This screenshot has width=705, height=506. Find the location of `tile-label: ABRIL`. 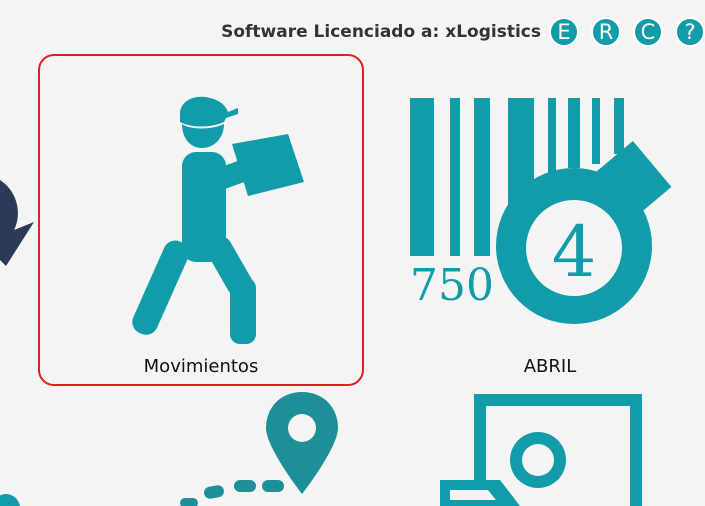

tile-label: ABRIL is located at coordinates (550, 366).